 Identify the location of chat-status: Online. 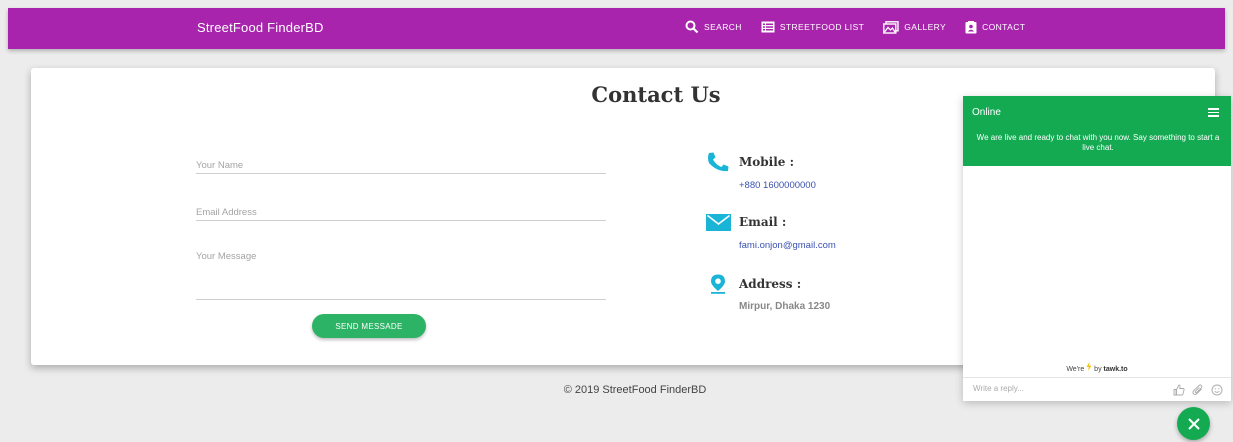
(986, 112).